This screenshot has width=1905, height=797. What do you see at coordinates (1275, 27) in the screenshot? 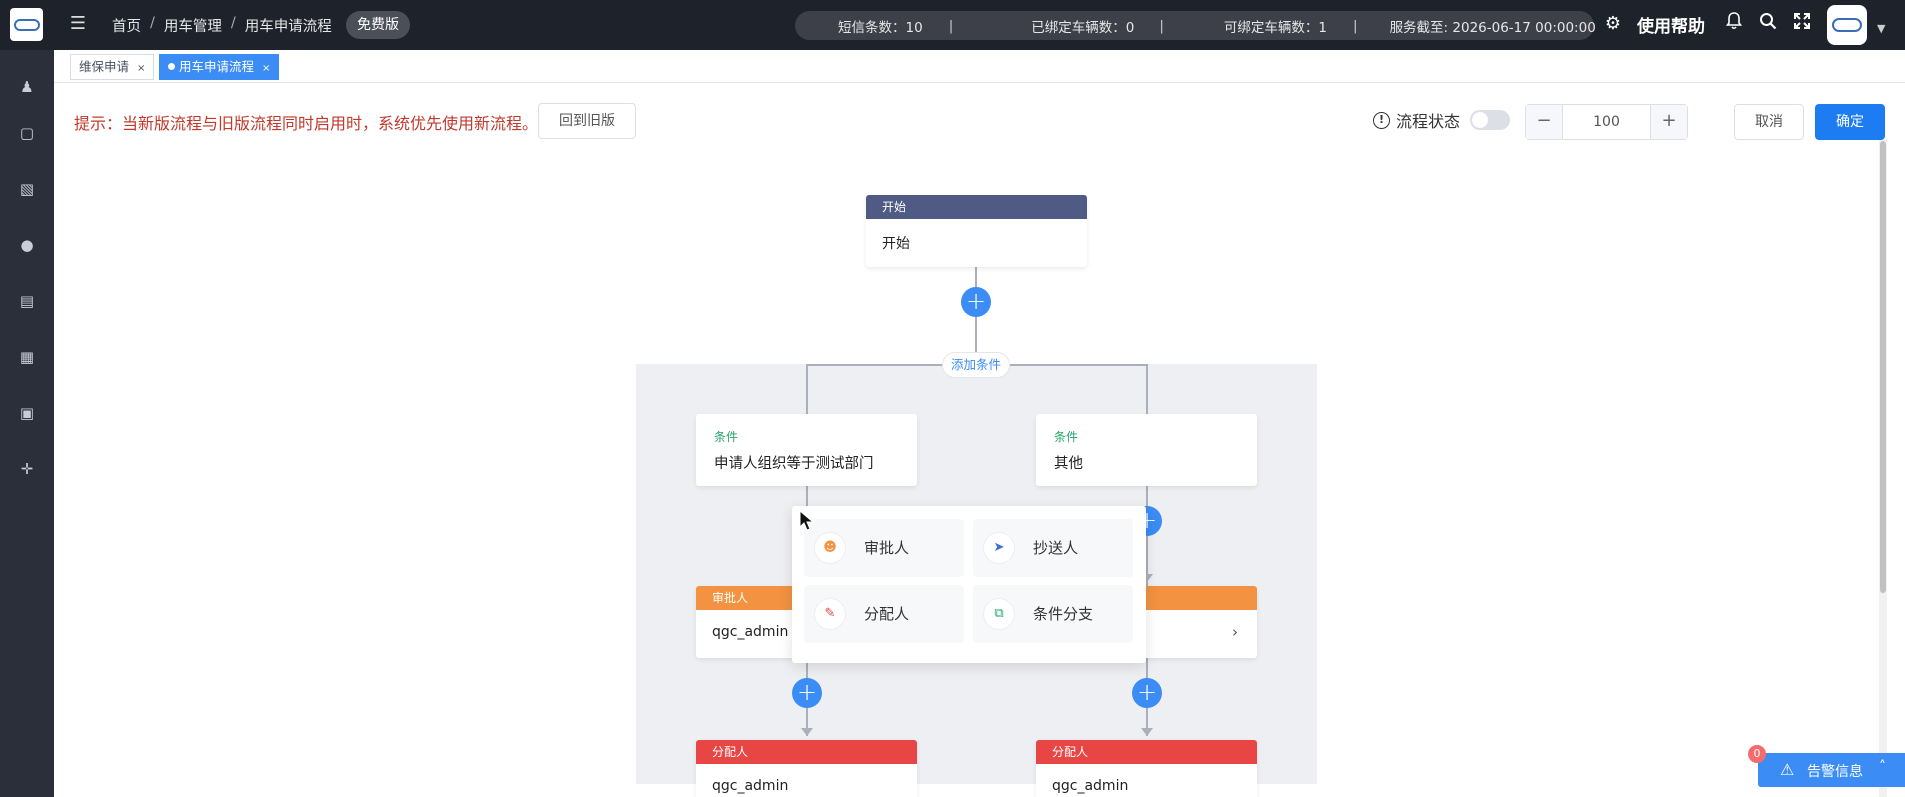
I see `bindable-vehicle-count: 可绑定车辆数：1` at bounding box center [1275, 27].